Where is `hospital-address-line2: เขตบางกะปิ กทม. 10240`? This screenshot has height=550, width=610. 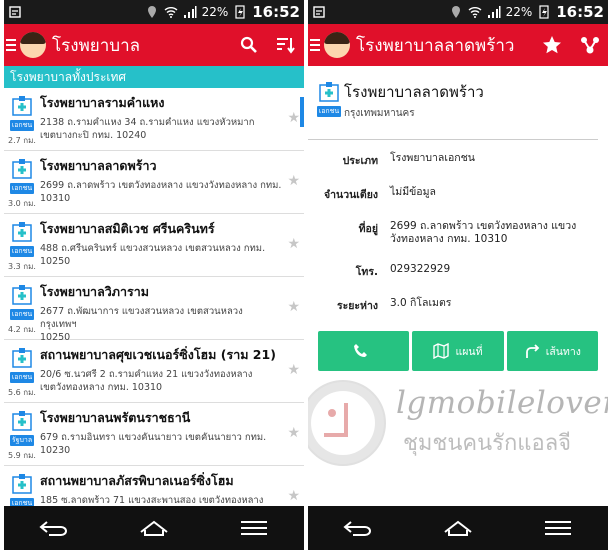 hospital-address-line2: เขตบางกะปิ กทม. 10240 is located at coordinates (93, 135).